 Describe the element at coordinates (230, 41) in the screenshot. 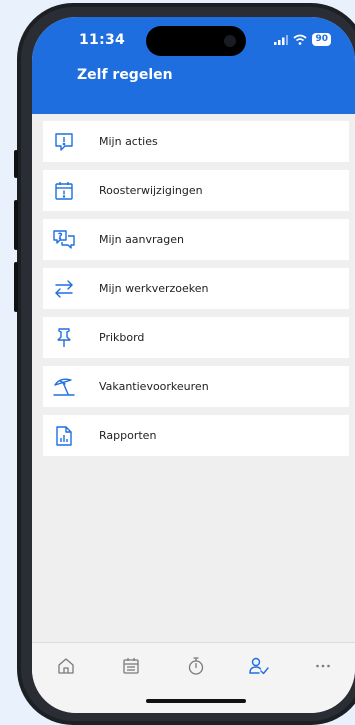

I see `camera-icon` at that location.